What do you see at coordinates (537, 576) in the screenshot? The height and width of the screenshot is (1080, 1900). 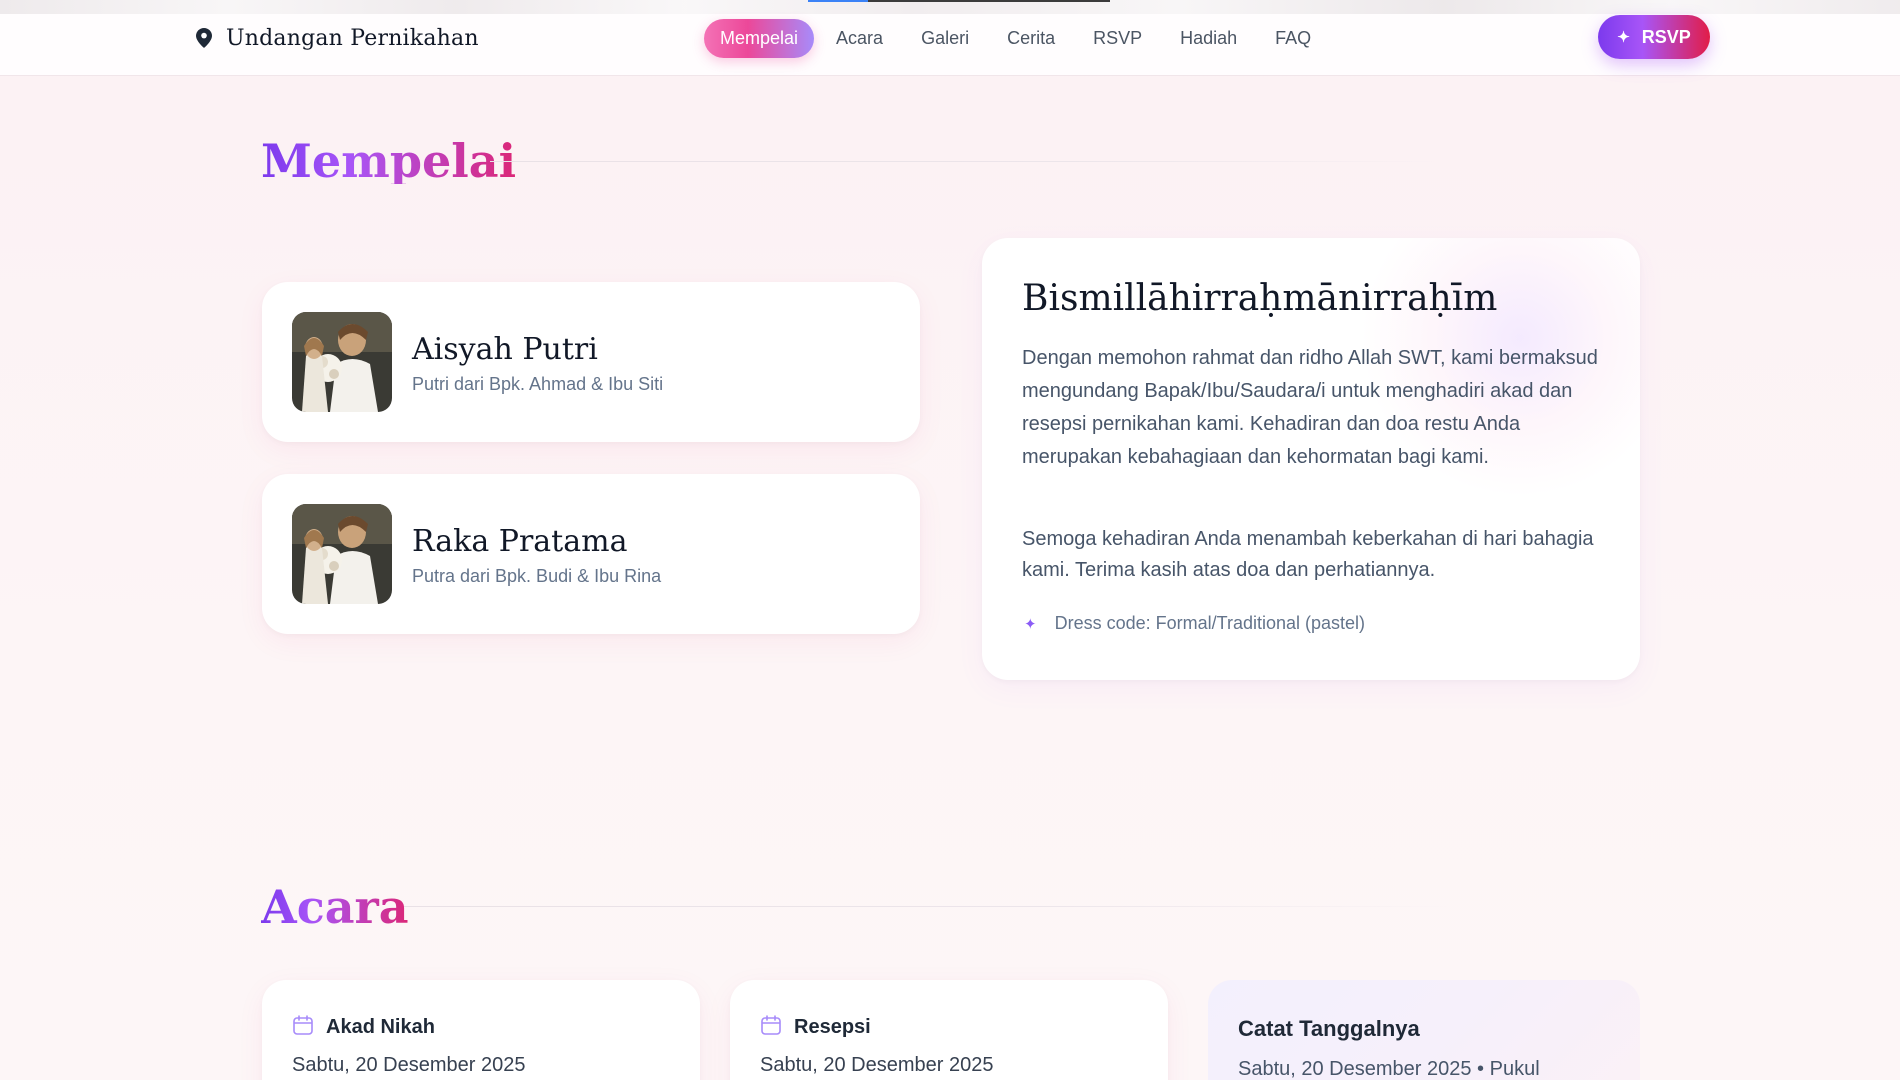 I see `groom-parents: Putra dari Bpk. Budi & Ibu Rina` at bounding box center [537, 576].